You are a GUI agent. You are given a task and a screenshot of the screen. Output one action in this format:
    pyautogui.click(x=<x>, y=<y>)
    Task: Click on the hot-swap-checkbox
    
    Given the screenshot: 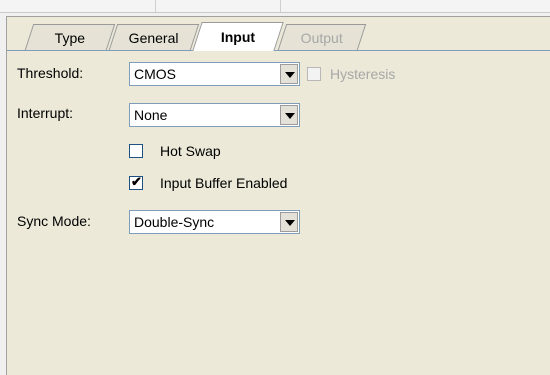 What is the action you would take?
    pyautogui.click(x=136, y=151)
    